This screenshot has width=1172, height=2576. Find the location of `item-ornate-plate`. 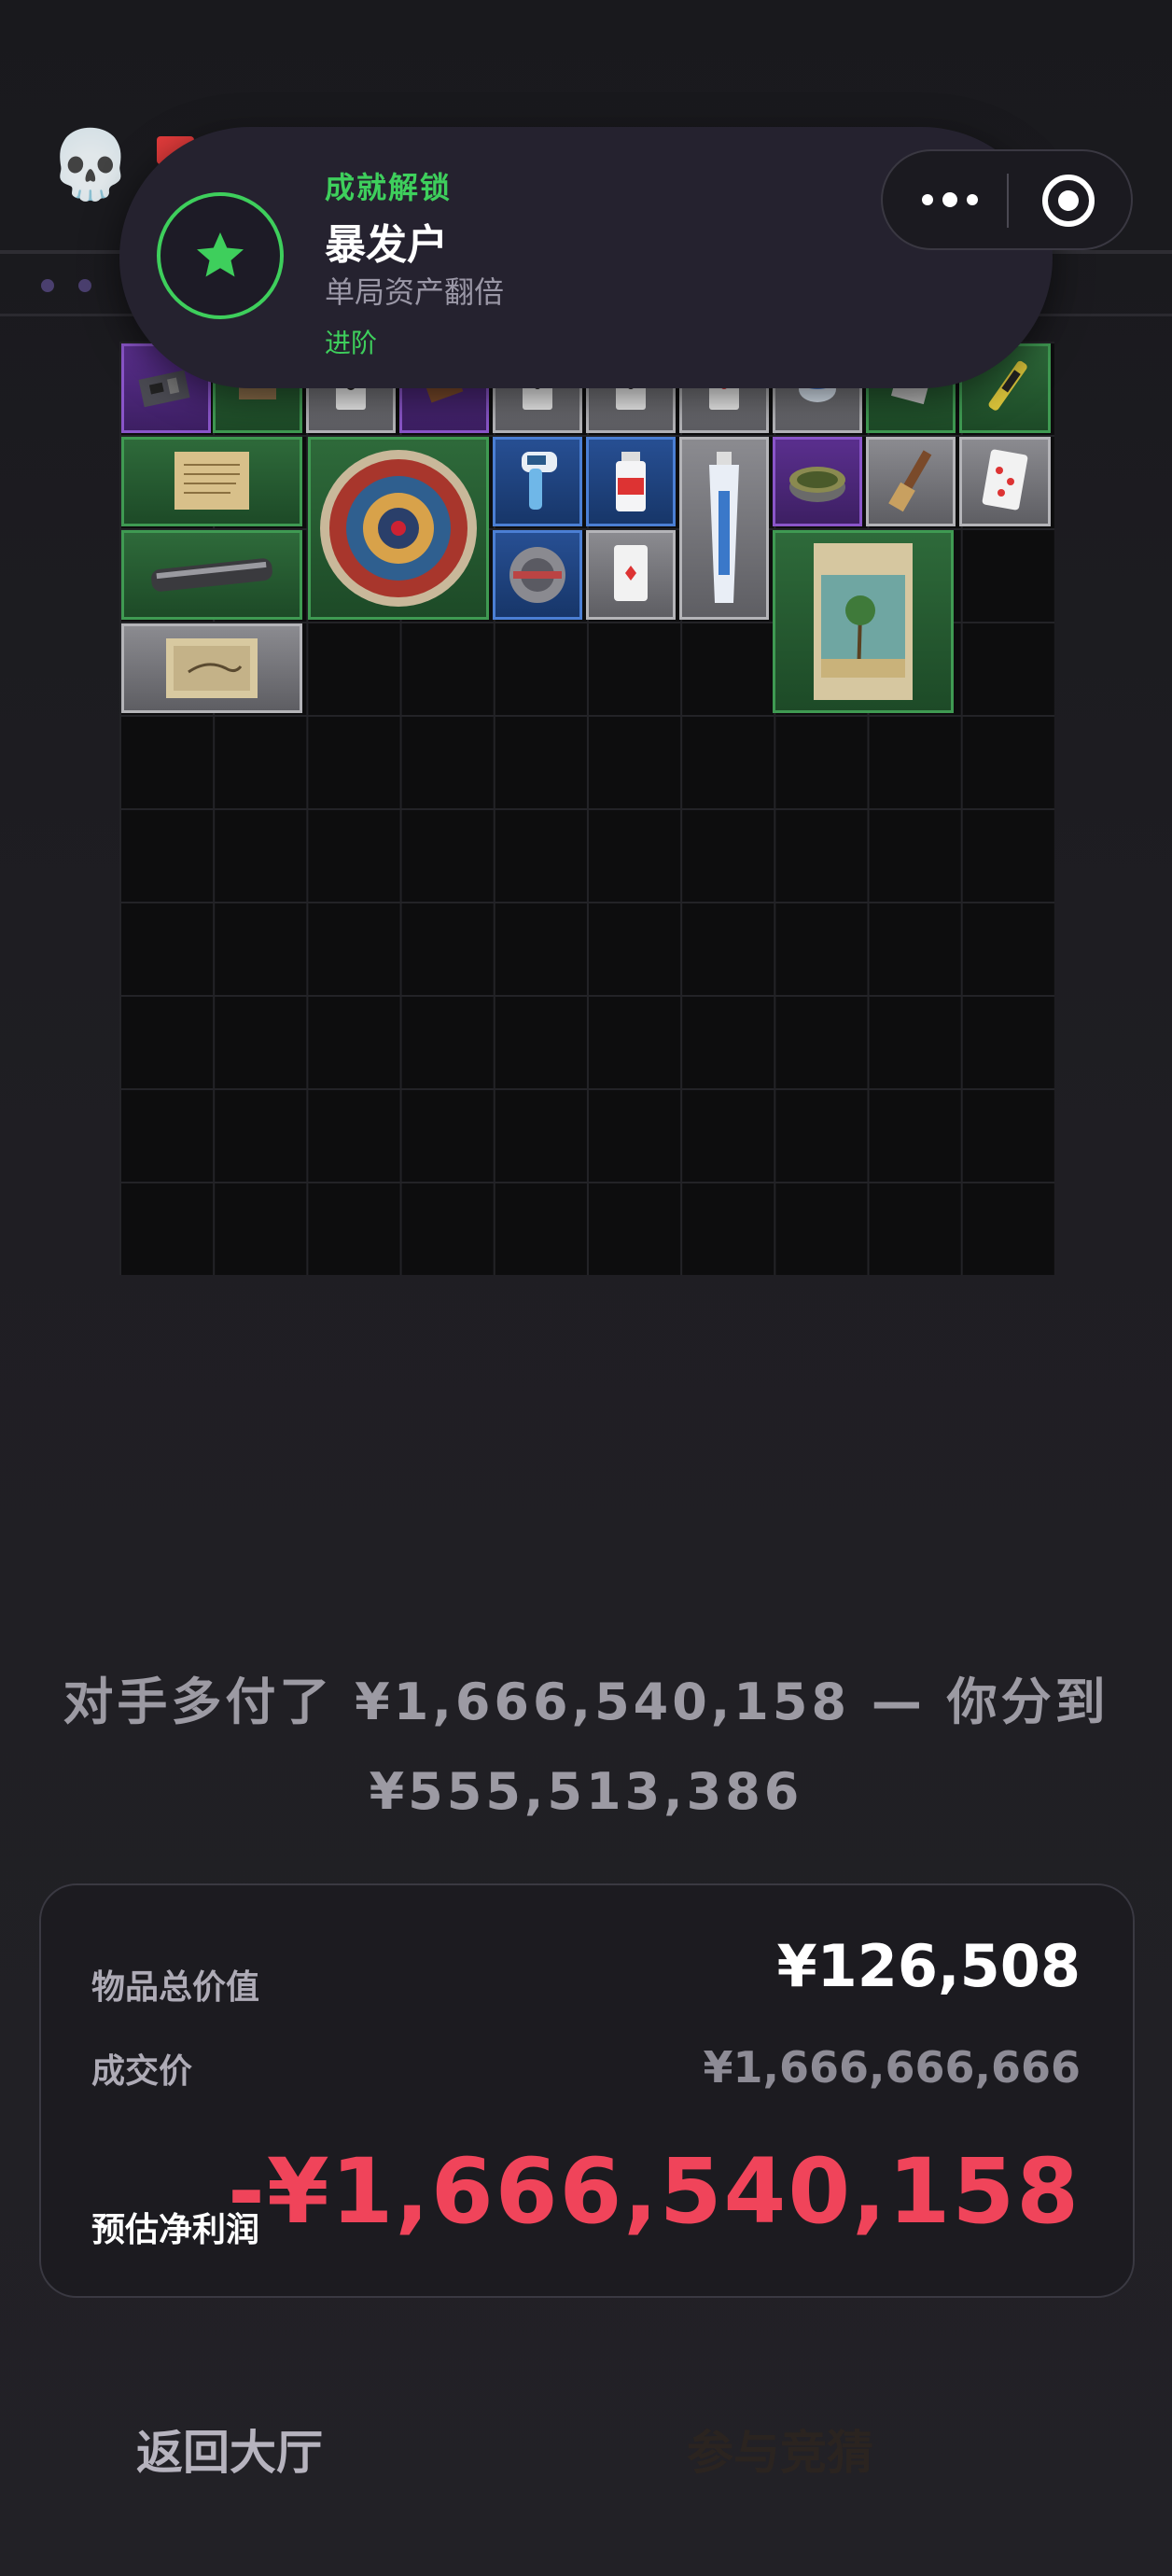

item-ornate-plate is located at coordinates (398, 528).